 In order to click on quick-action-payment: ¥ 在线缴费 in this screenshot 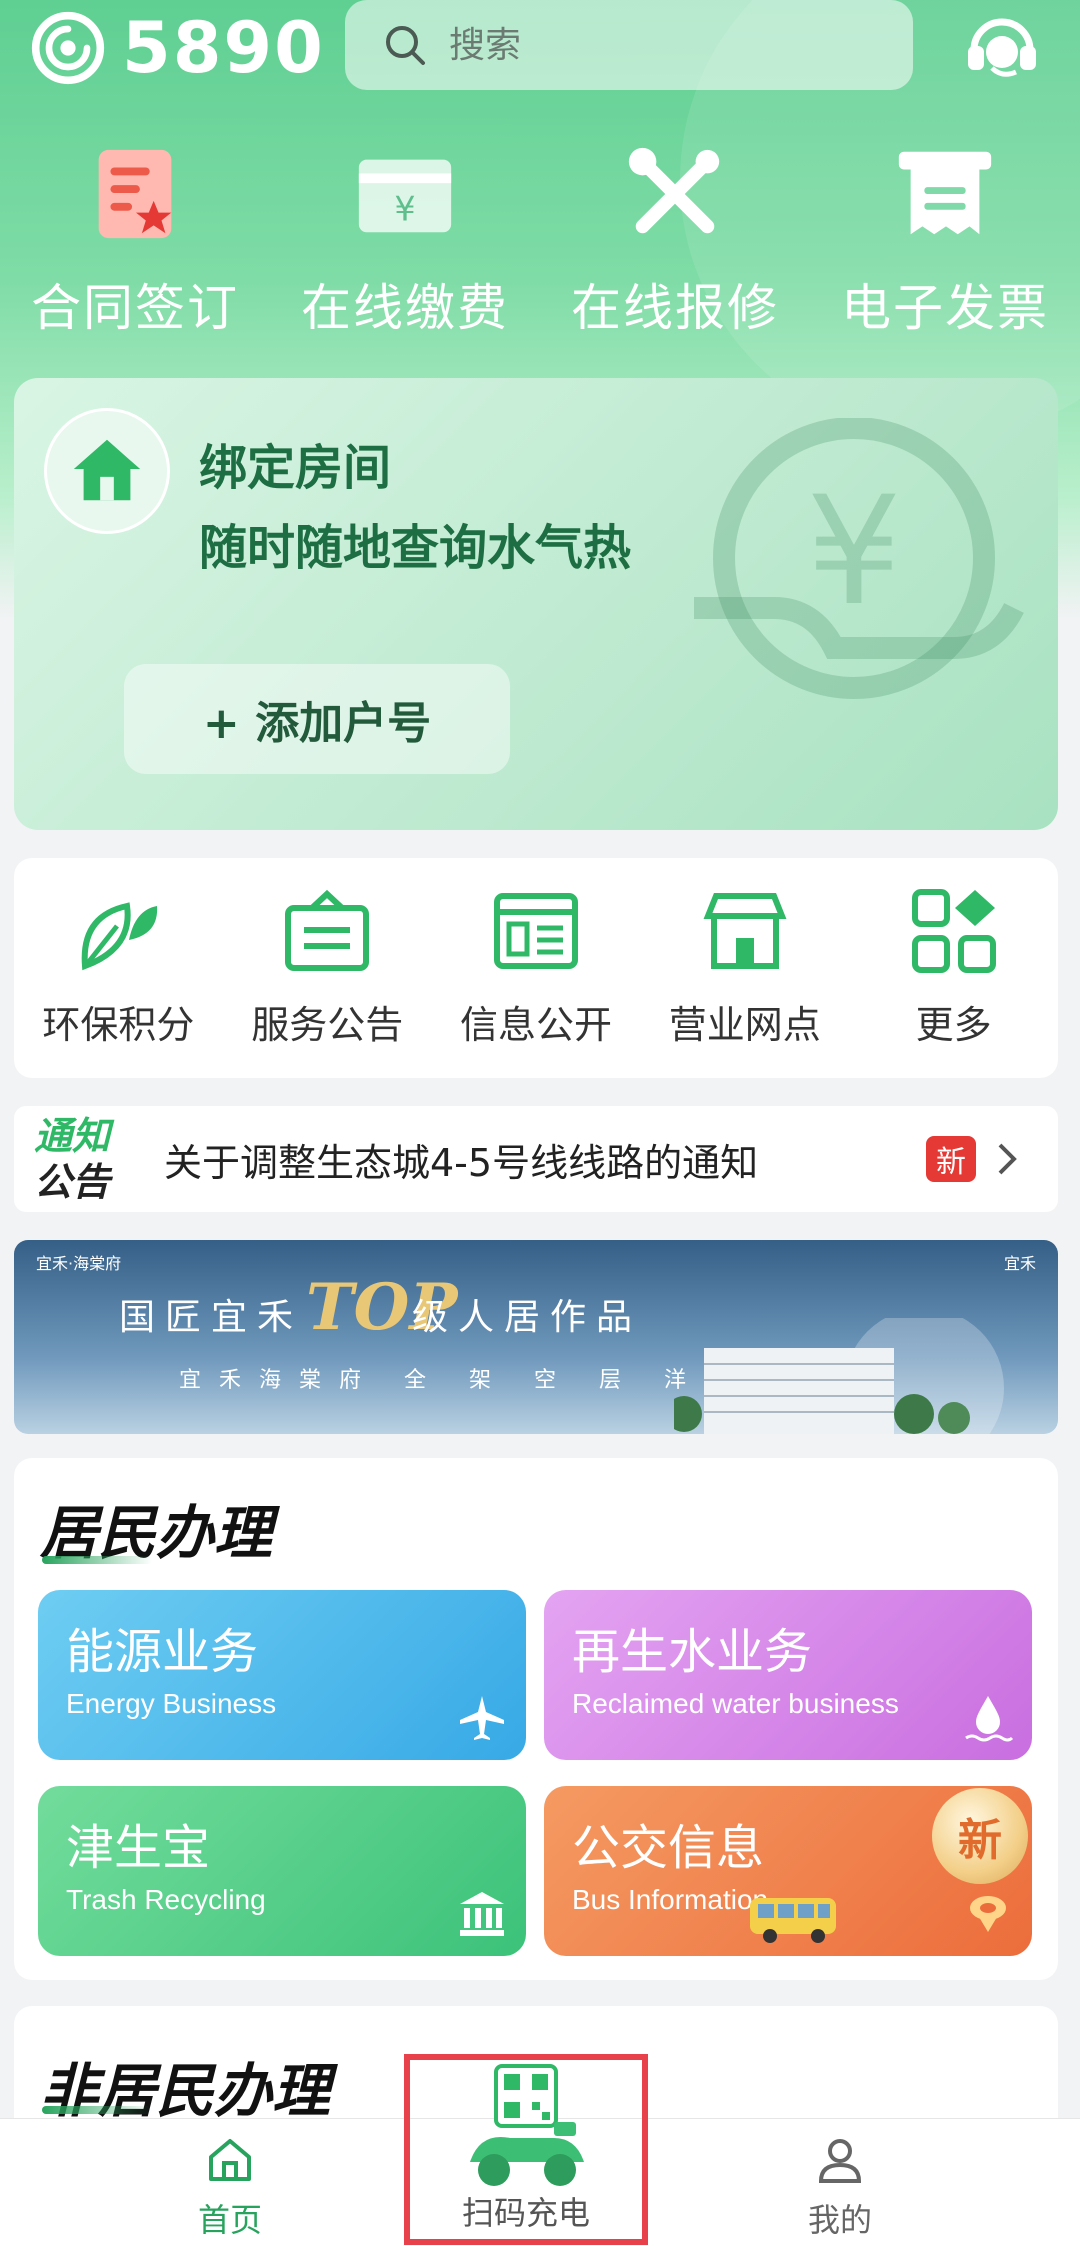, I will do `click(405, 240)`.